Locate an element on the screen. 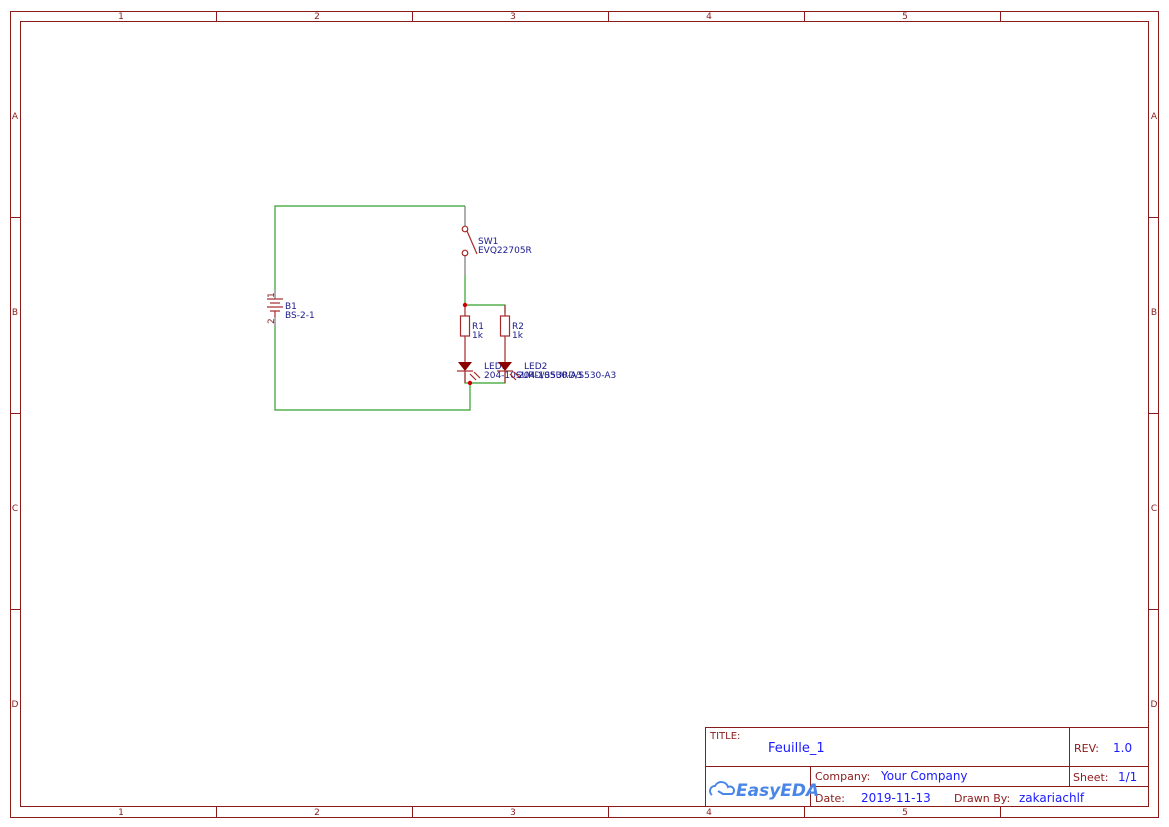 The height and width of the screenshot is (827, 1169). resistor-r2: R2 1k is located at coordinates (511, 333).